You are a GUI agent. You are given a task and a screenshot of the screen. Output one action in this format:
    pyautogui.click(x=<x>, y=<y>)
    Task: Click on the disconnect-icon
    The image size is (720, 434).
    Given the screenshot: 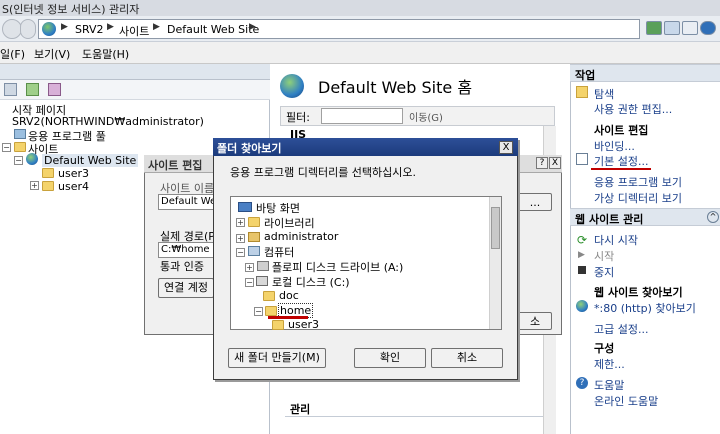 What is the action you would take?
    pyautogui.click(x=54, y=89)
    